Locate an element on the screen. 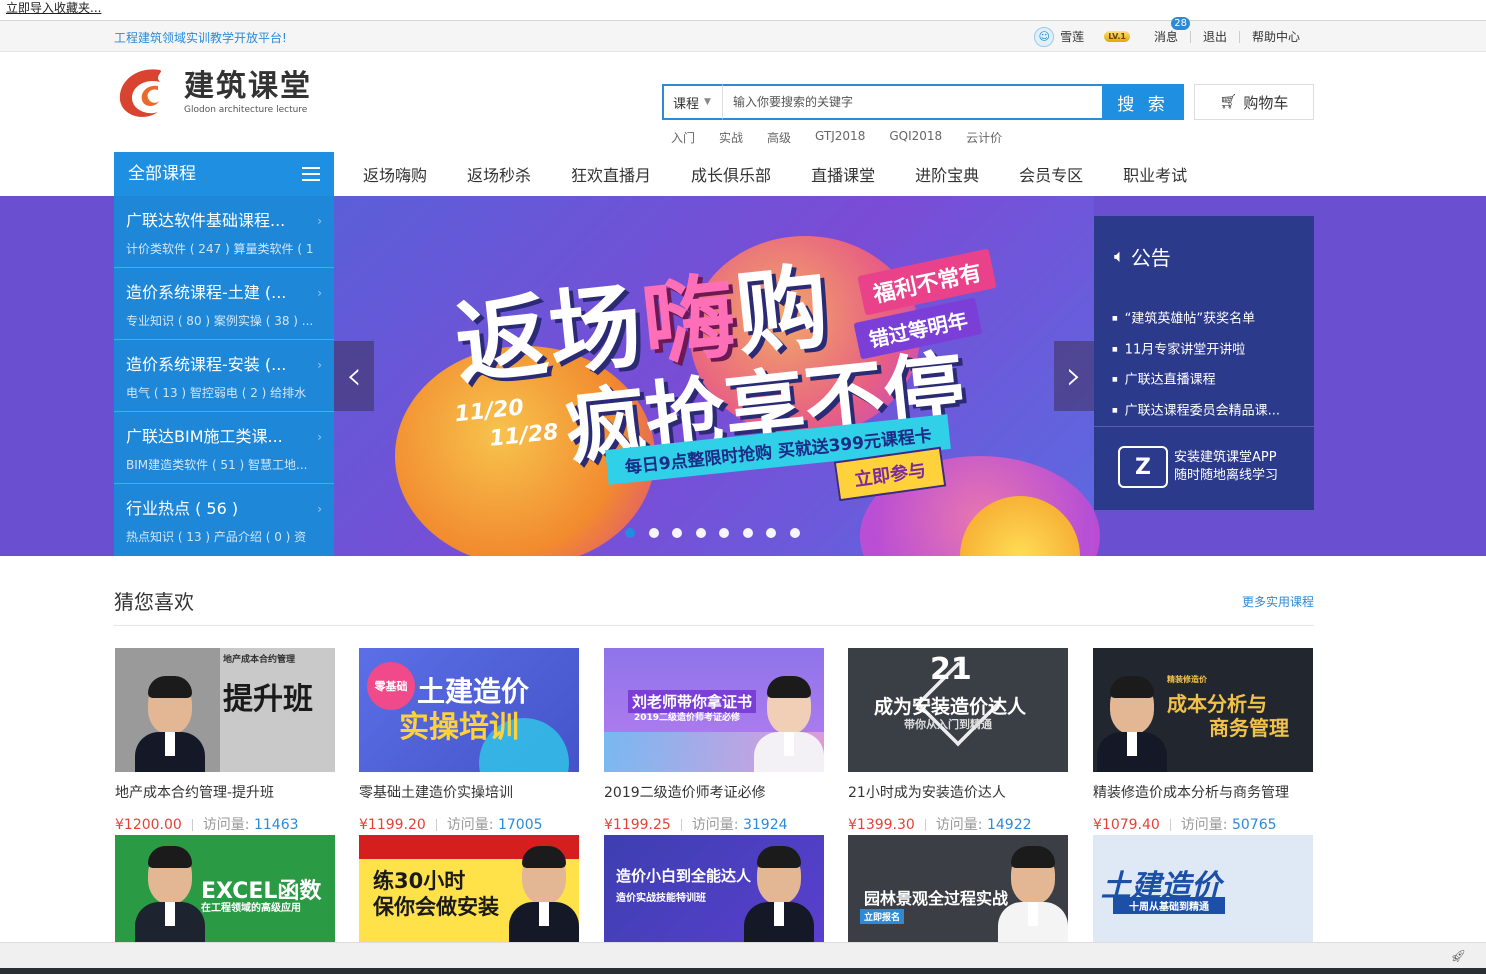  notice-title: 🔈︎ 公告 is located at coordinates (1142, 256).